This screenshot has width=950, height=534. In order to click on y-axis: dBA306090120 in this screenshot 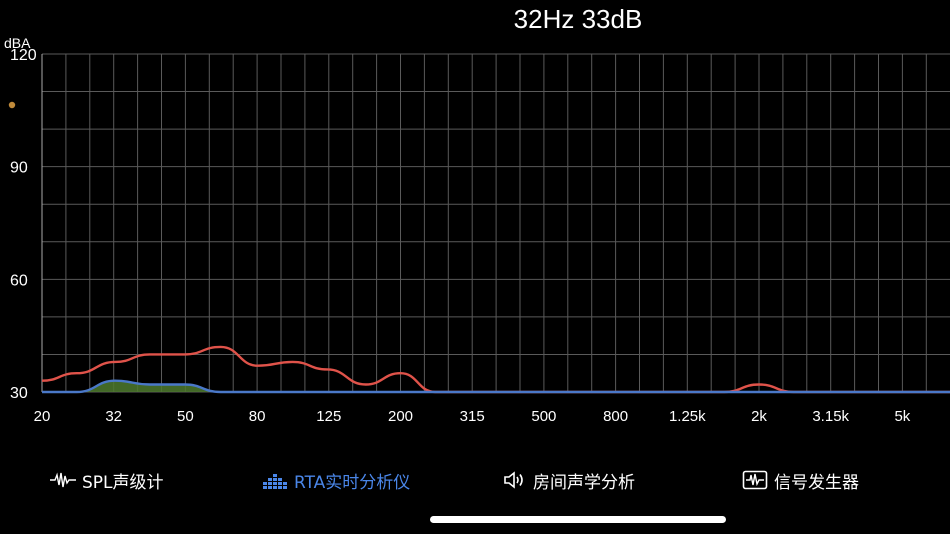, I will do `click(23, 218)`.